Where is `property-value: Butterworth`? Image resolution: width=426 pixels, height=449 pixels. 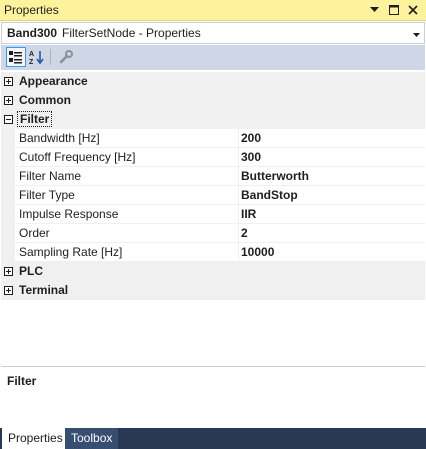
property-value: Butterworth is located at coordinates (275, 176).